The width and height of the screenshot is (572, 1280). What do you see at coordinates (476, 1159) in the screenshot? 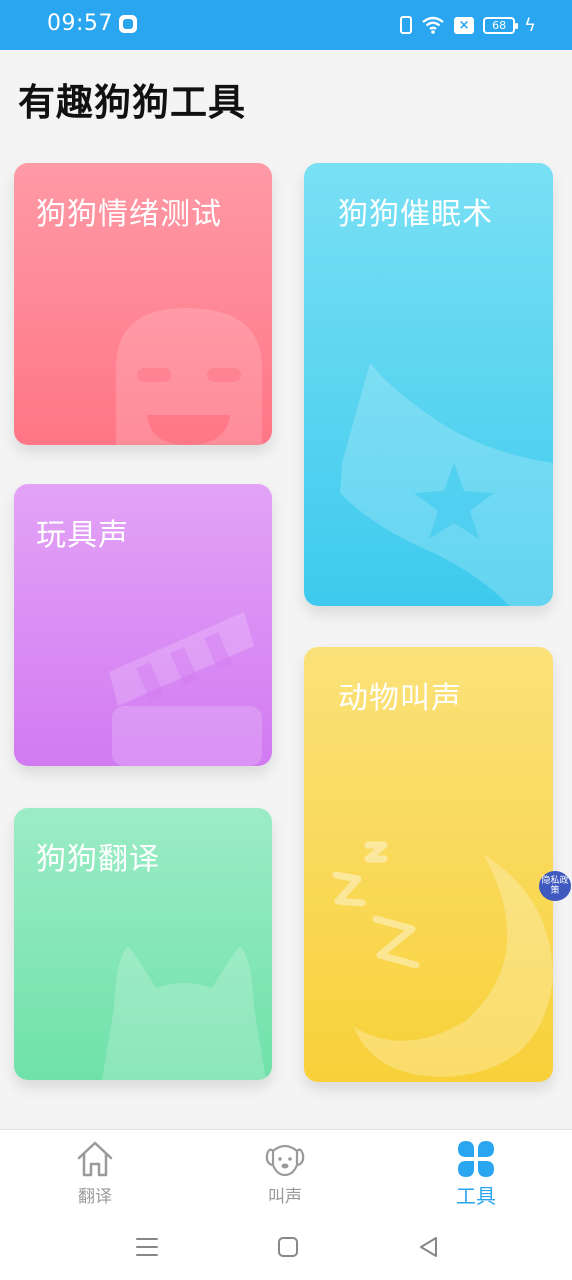
I see `four-leaf-grid-icon` at bounding box center [476, 1159].